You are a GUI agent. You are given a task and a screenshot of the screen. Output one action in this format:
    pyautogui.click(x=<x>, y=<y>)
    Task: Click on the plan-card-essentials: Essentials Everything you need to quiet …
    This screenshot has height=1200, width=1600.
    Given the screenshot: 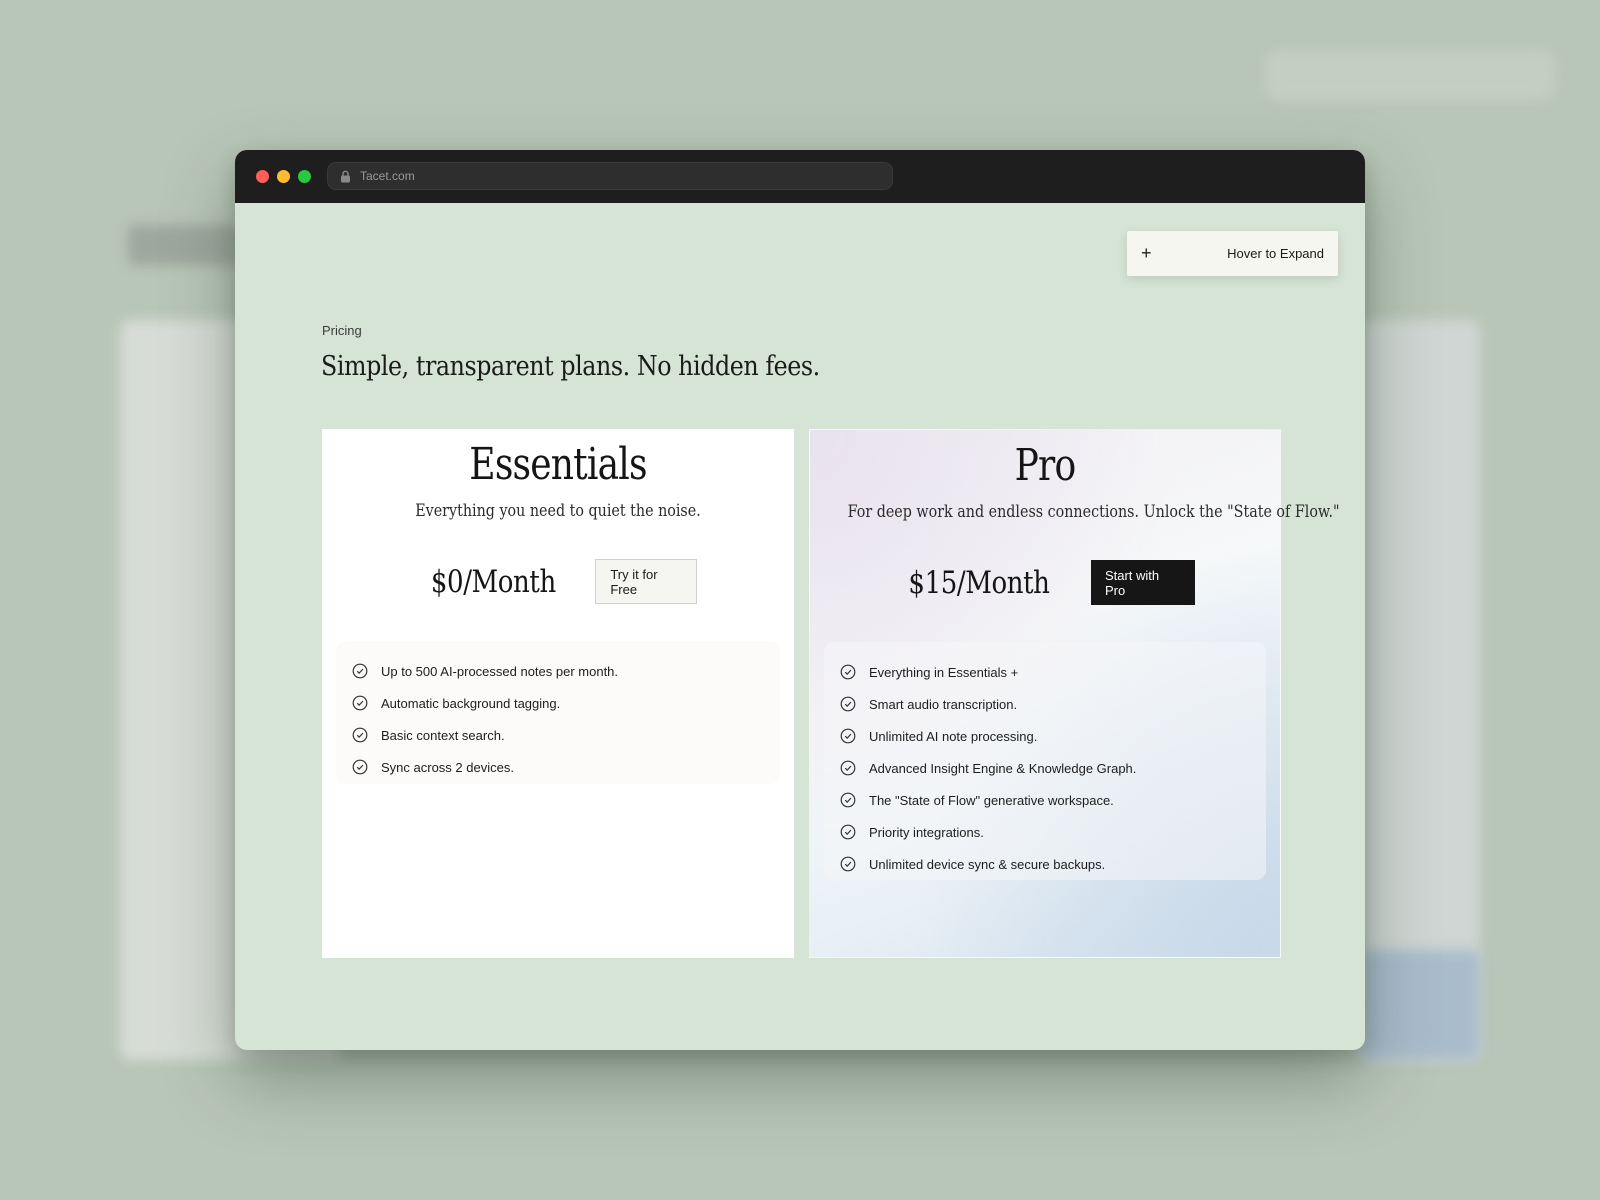 What is the action you would take?
    pyautogui.click(x=558, y=693)
    